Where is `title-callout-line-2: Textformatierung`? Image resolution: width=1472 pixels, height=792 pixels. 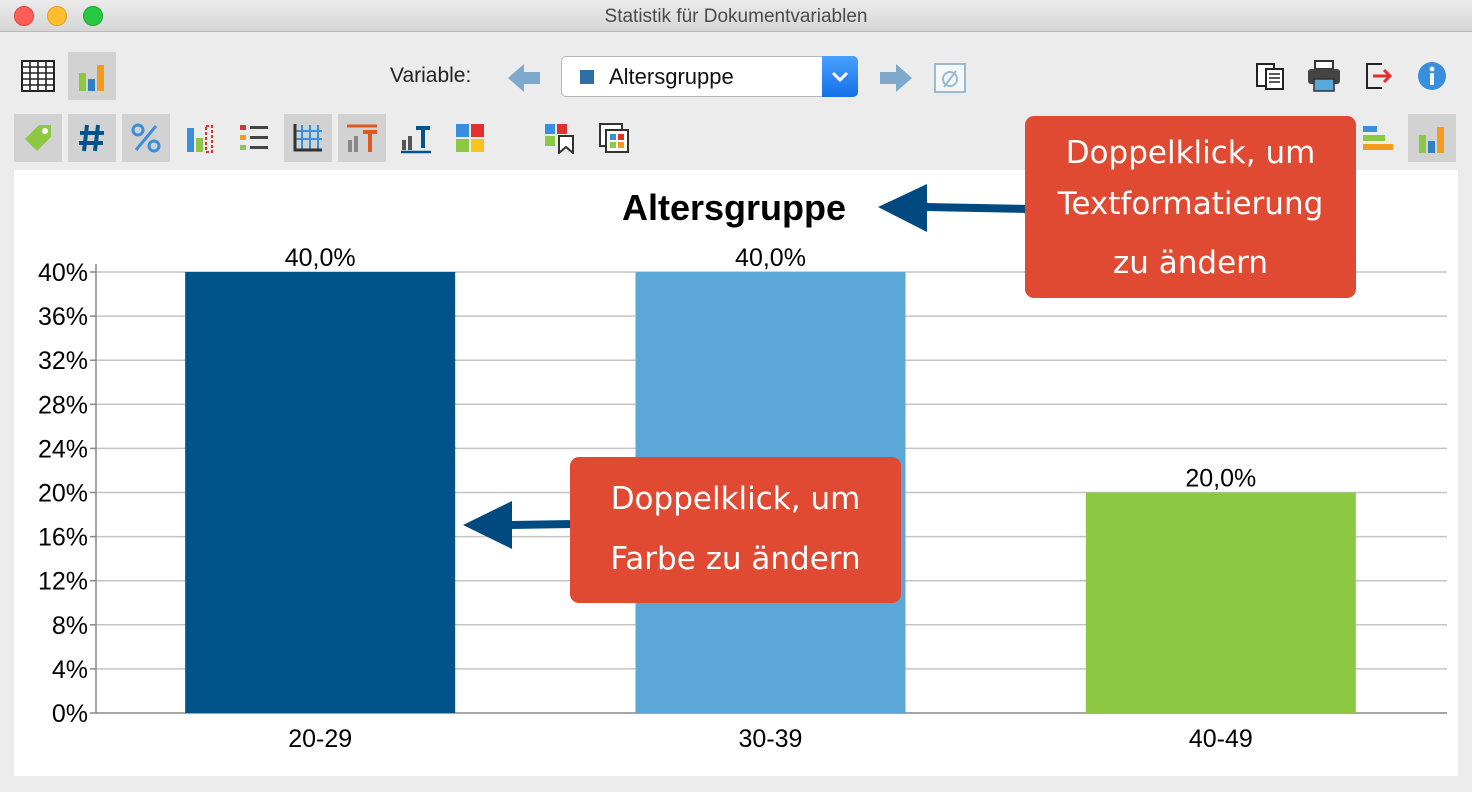
title-callout-line-2: Textformatierung is located at coordinates (1190, 204).